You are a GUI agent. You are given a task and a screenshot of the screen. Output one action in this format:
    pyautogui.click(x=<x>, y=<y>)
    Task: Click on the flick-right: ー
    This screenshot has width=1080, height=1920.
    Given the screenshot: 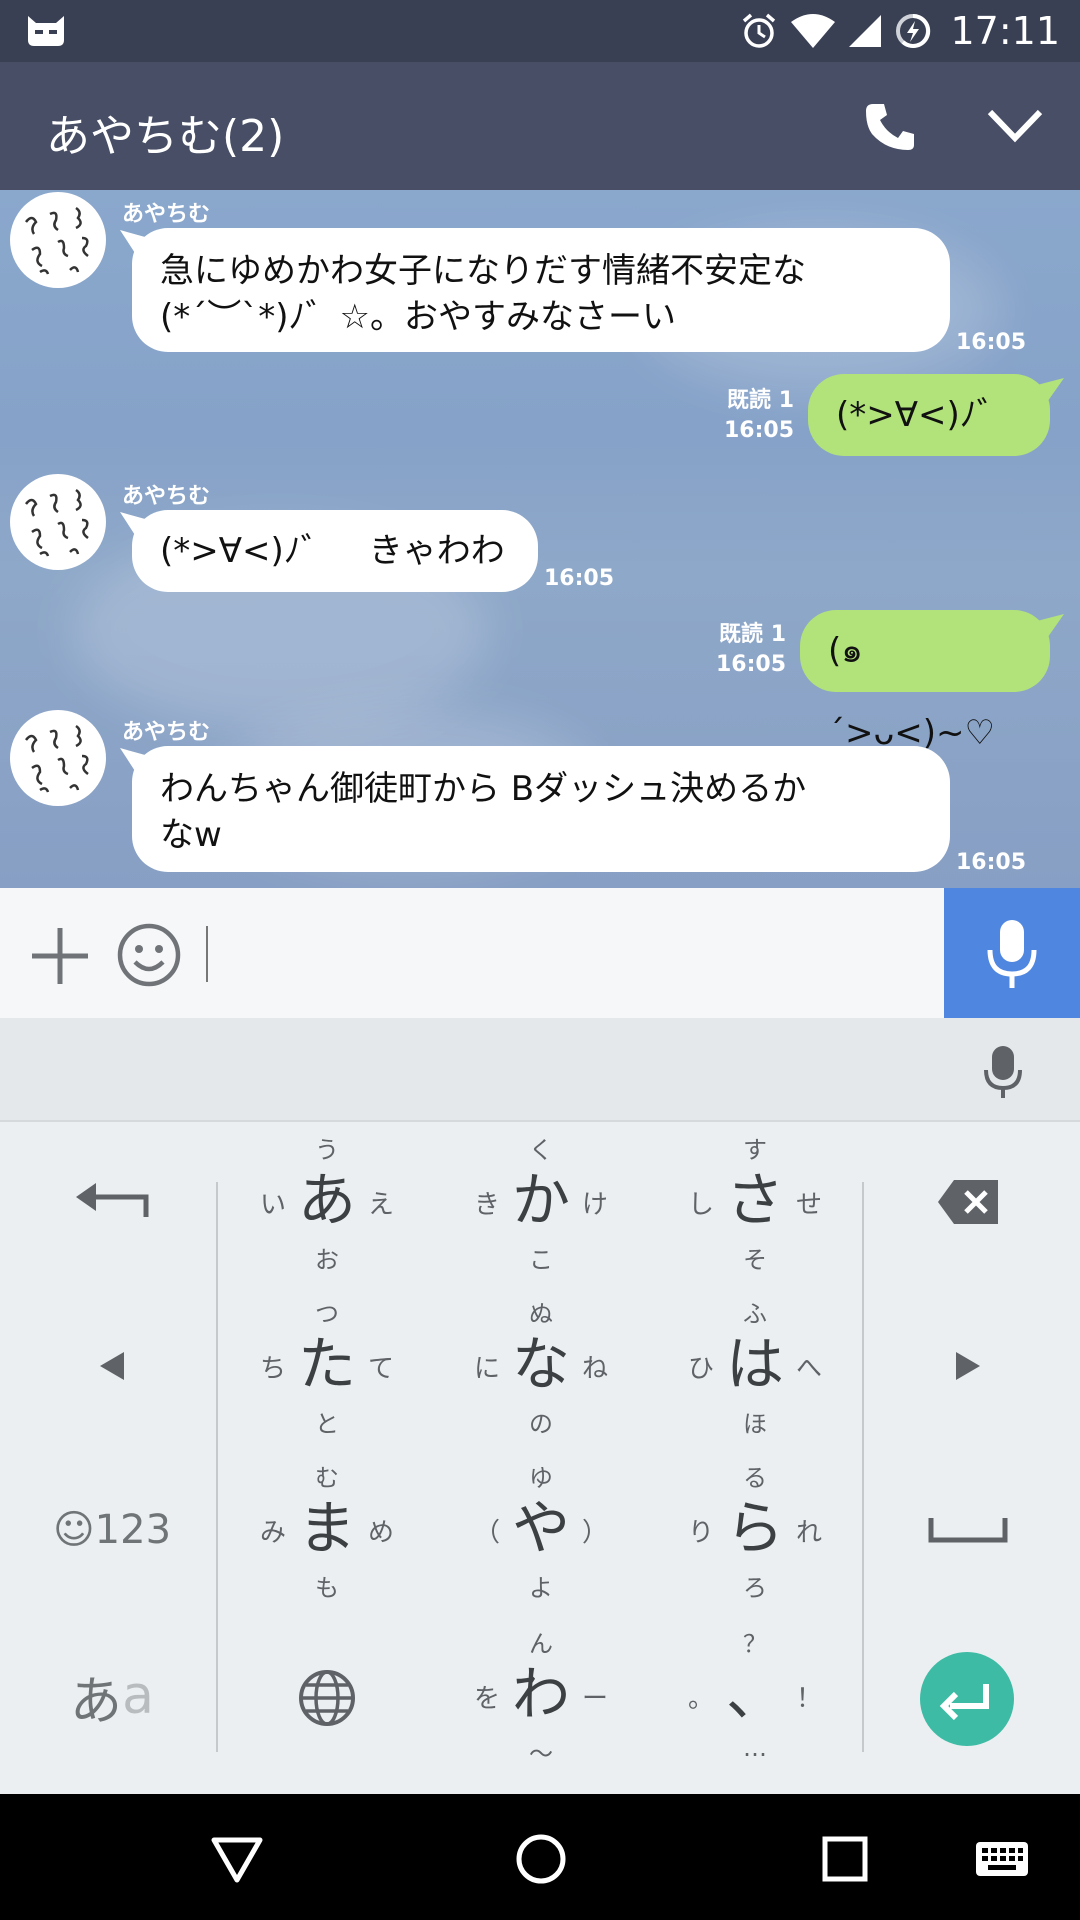 What is the action you would take?
    pyautogui.click(x=594, y=1699)
    